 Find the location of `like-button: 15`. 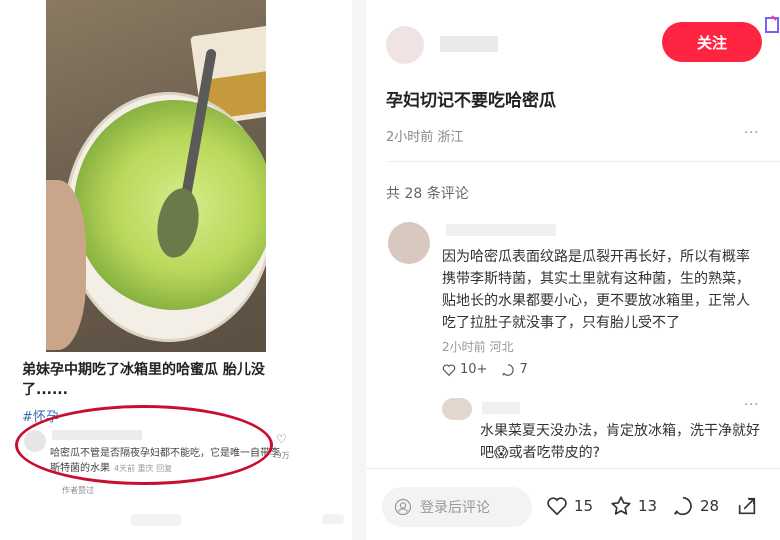

like-button: 15 is located at coordinates (569, 506).